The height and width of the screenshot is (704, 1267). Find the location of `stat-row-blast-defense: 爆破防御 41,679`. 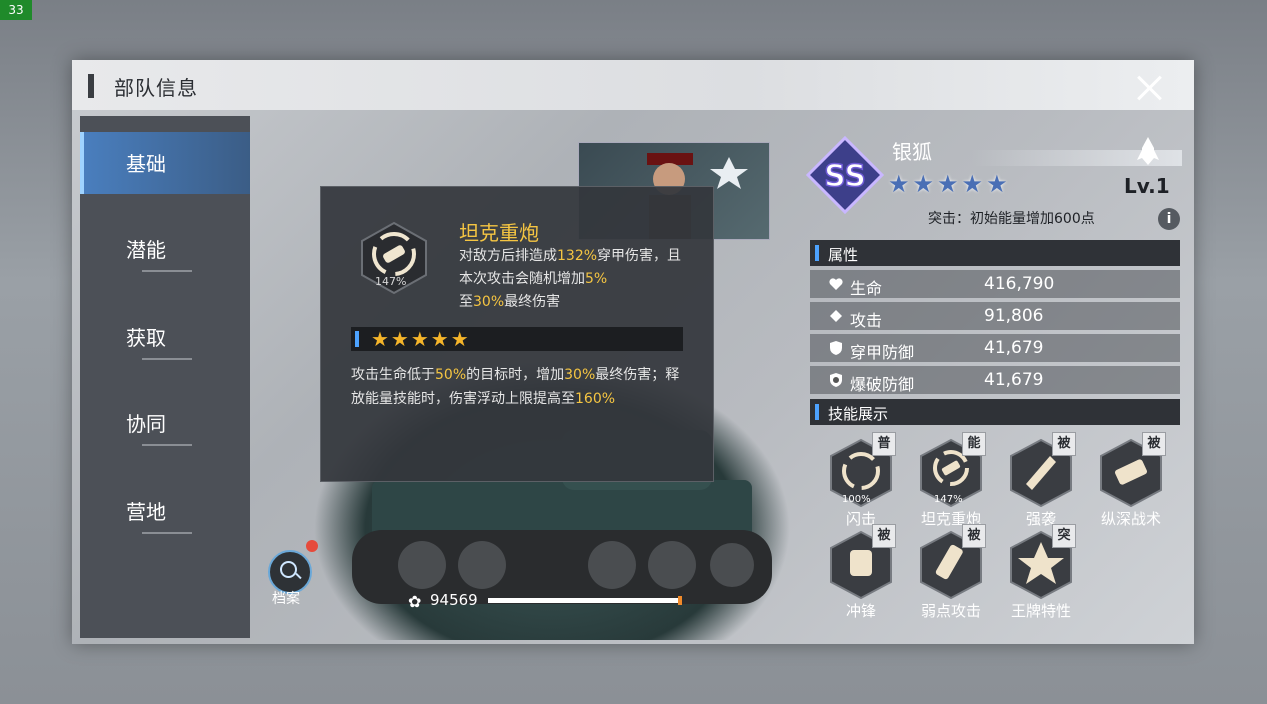

stat-row-blast-defense: 爆破防御 41,679 is located at coordinates (995, 380).